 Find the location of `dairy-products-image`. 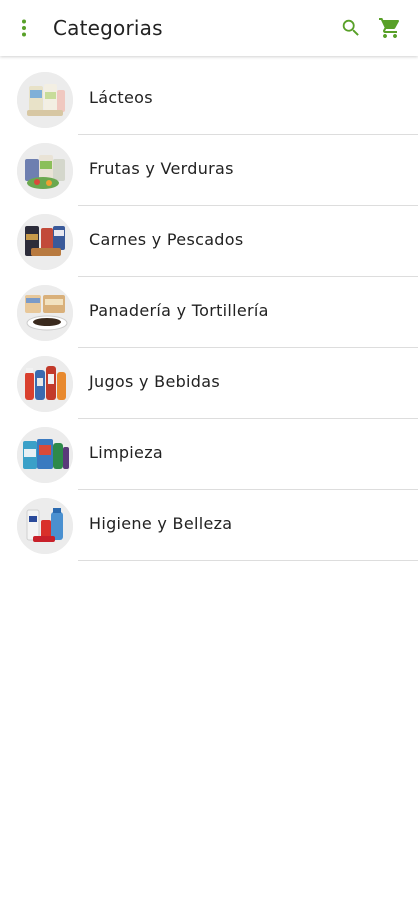

dairy-products-image is located at coordinates (45, 100).